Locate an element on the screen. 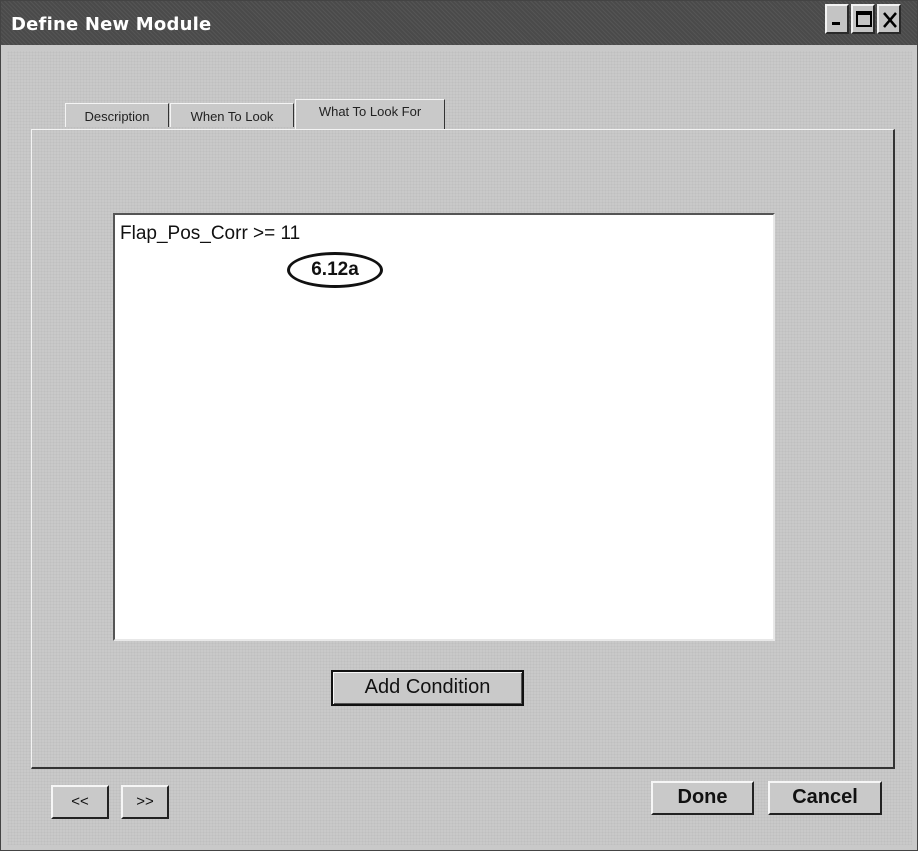 Image resolution: width=918 pixels, height=851 pixels. cancel-button: Cancel is located at coordinates (825, 798).